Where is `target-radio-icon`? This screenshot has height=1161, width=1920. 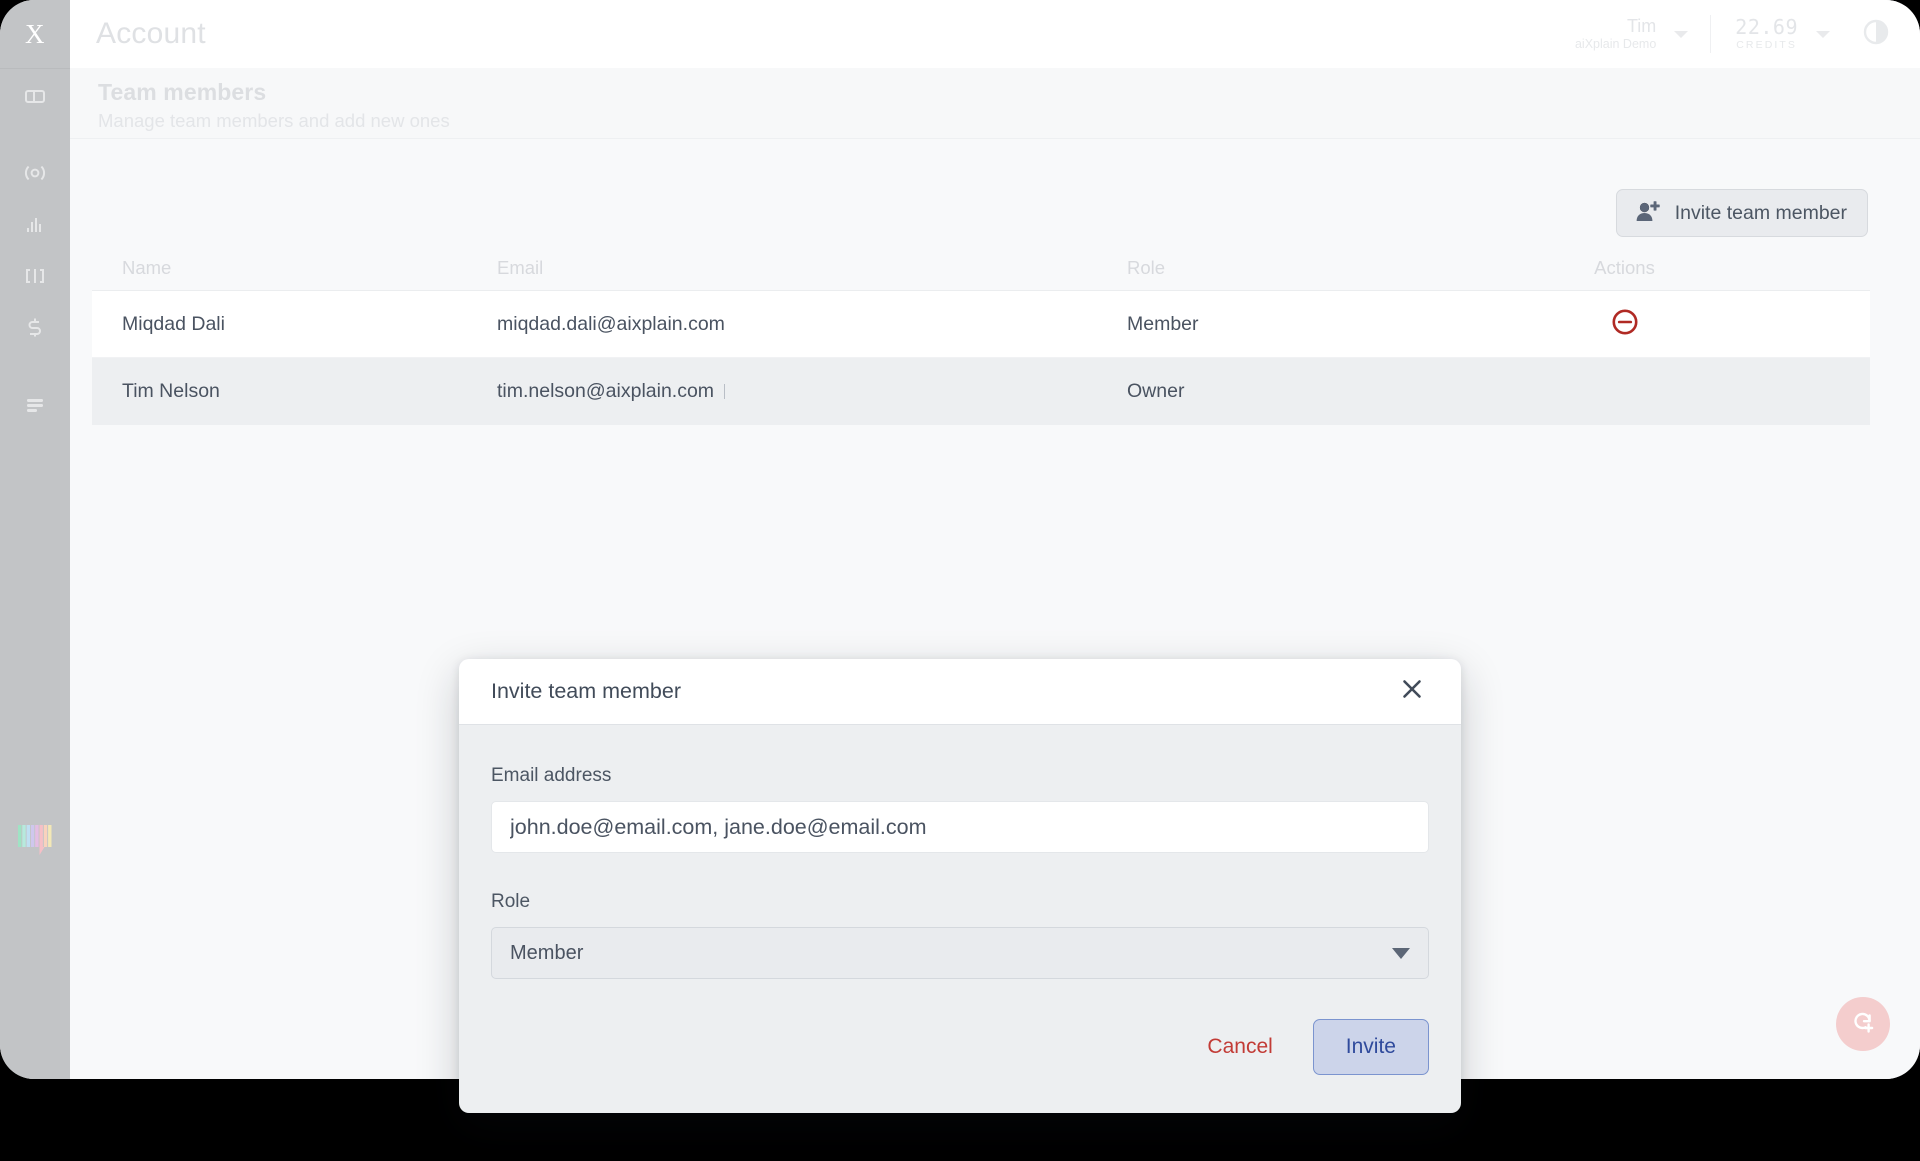 target-radio-icon is located at coordinates (35, 173).